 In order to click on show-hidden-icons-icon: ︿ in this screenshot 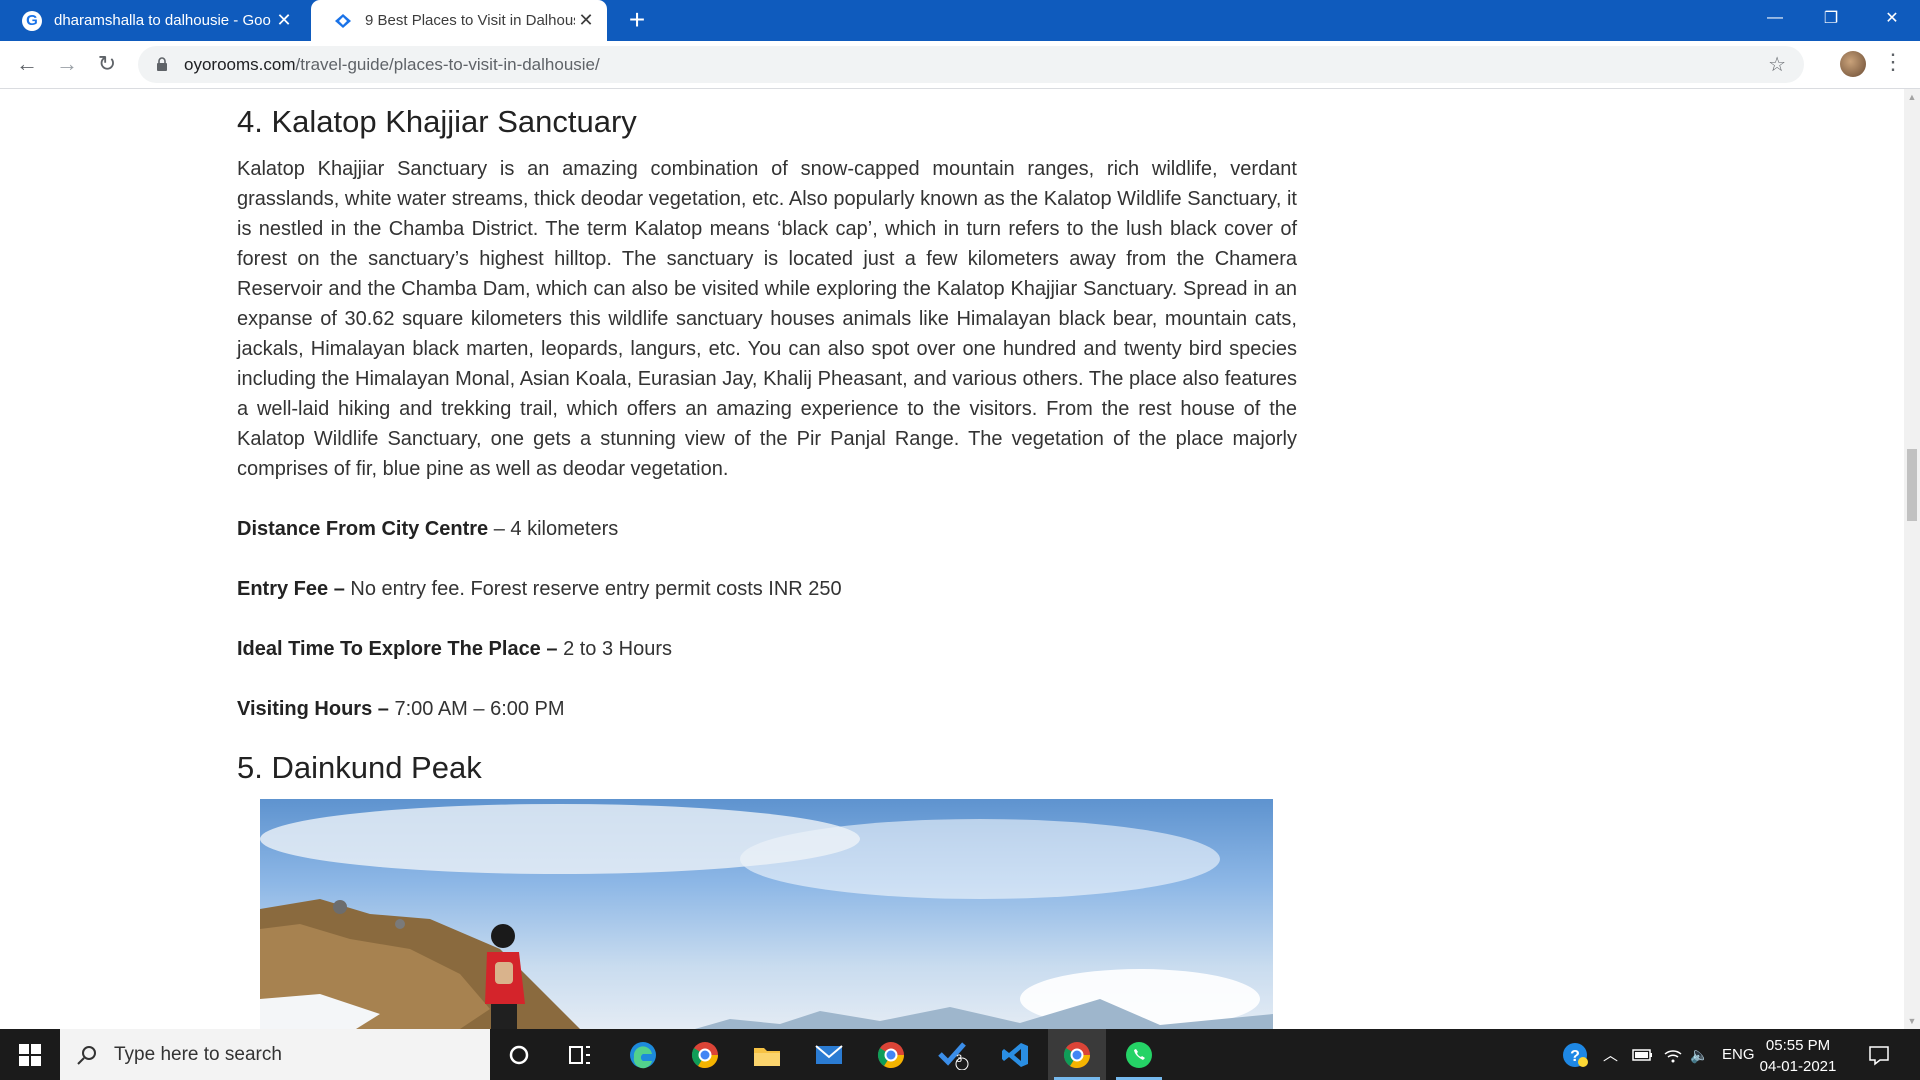, I will do `click(1610, 1054)`.